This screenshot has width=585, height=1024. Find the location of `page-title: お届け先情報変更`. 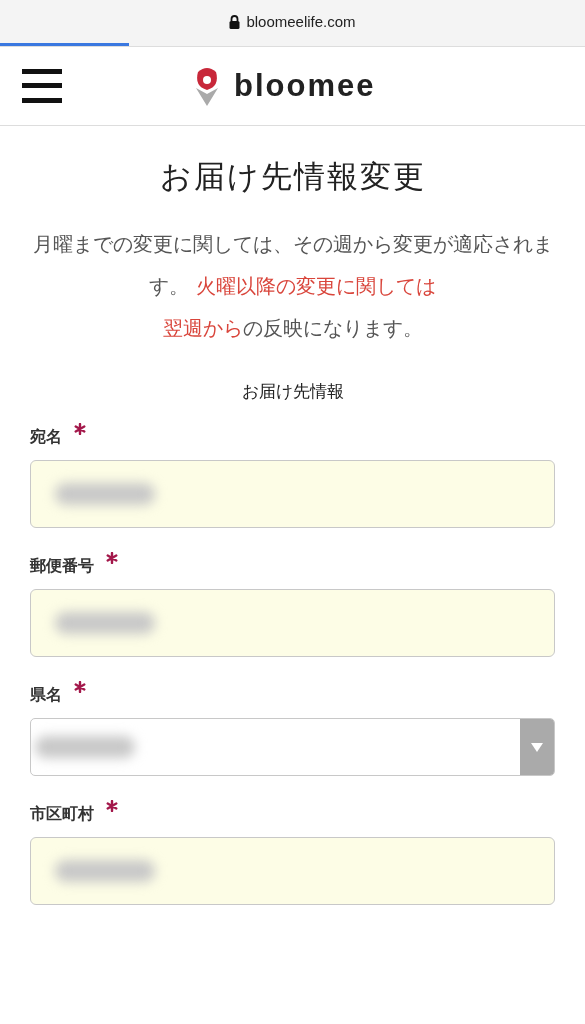

page-title: お届け先情報変更 is located at coordinates (292, 176).